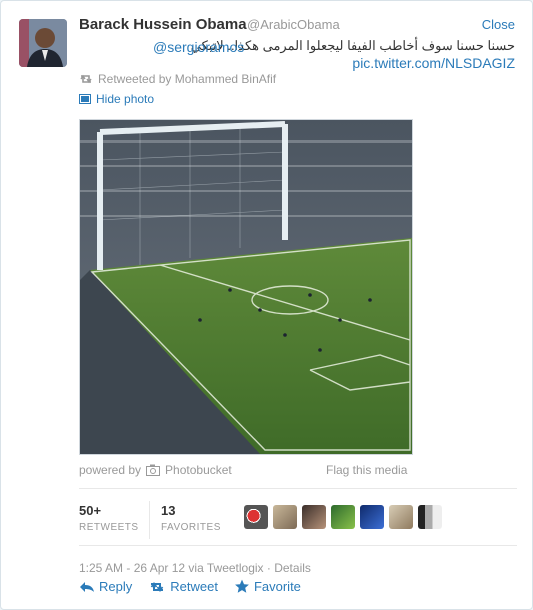 This screenshot has width=533, height=610. I want to click on powered-by: powered by Photobucket, so click(155, 470).